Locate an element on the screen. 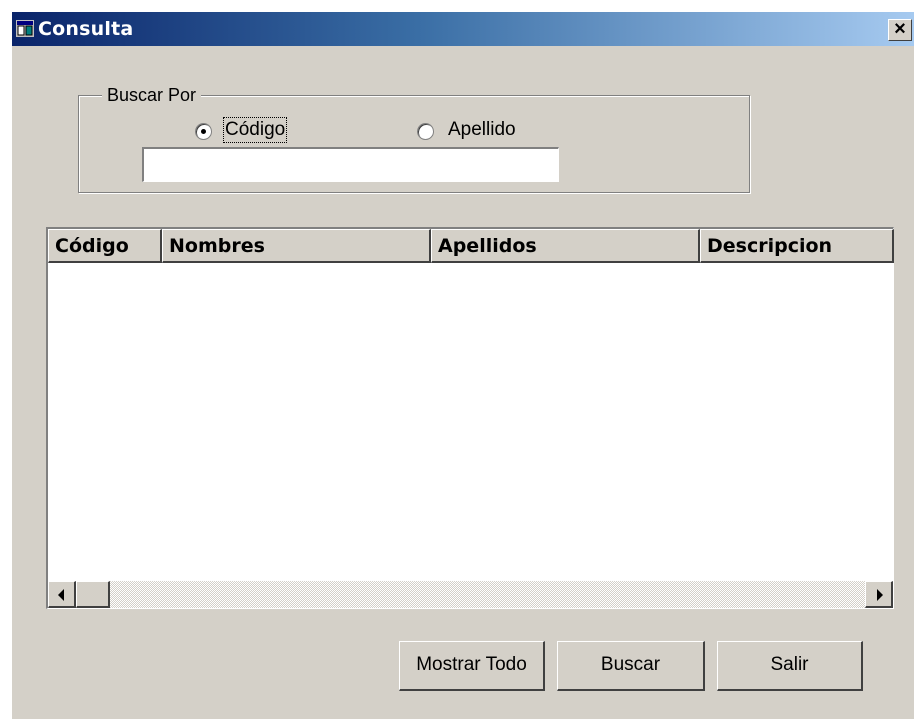 This screenshot has width=914, height=719. close-button: × is located at coordinates (900, 30).